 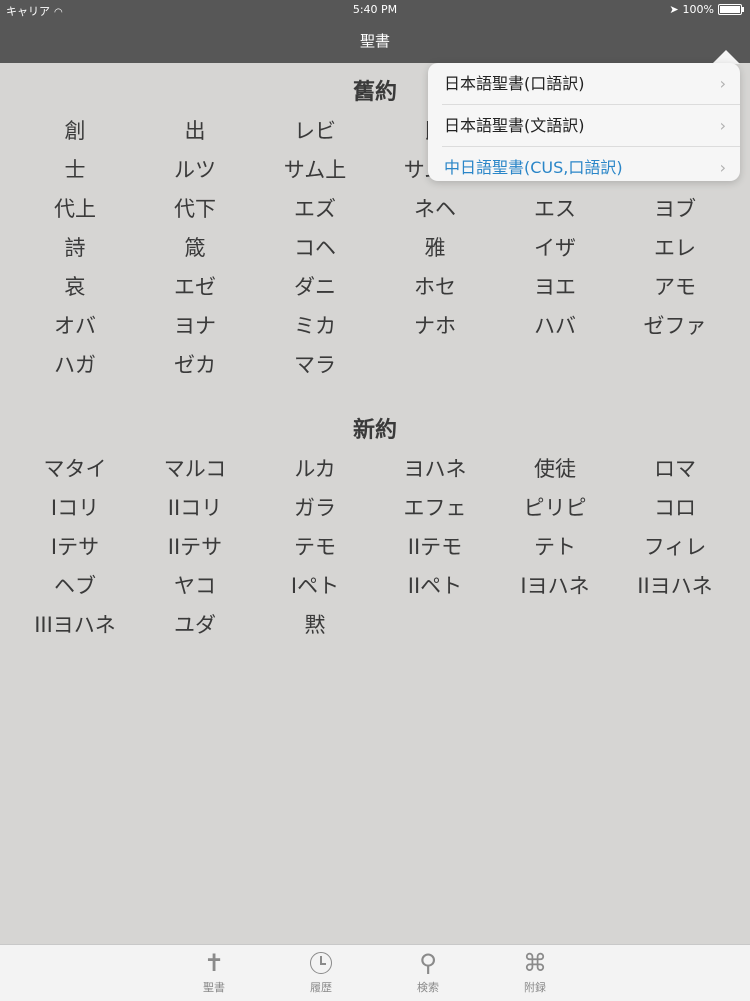 What do you see at coordinates (195, 508) in the screenshot?
I see `book-cell: IIコリ` at bounding box center [195, 508].